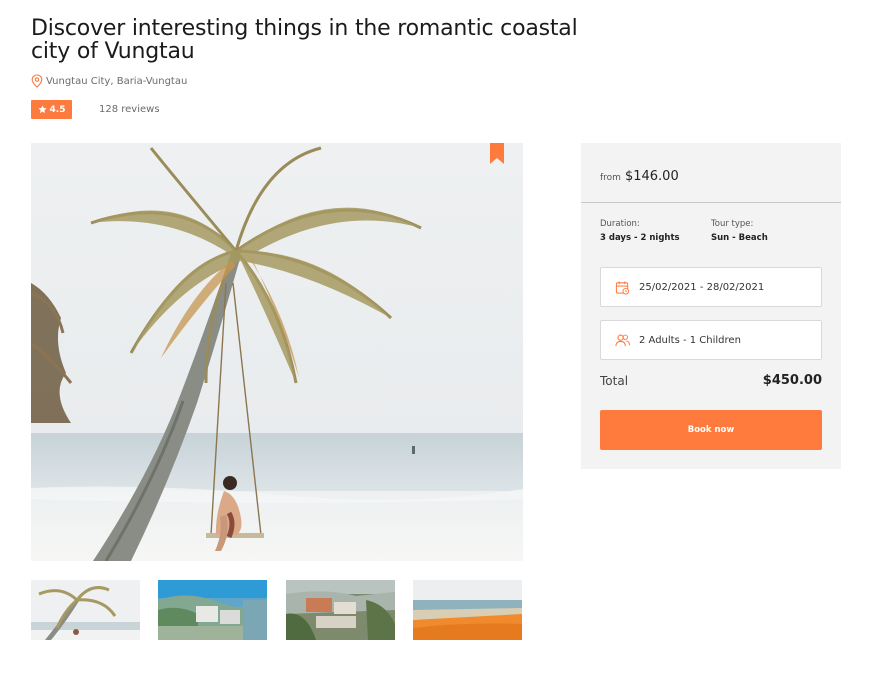 The image size is (876, 687). What do you see at coordinates (614, 380) in the screenshot?
I see `total-label: Total` at bounding box center [614, 380].